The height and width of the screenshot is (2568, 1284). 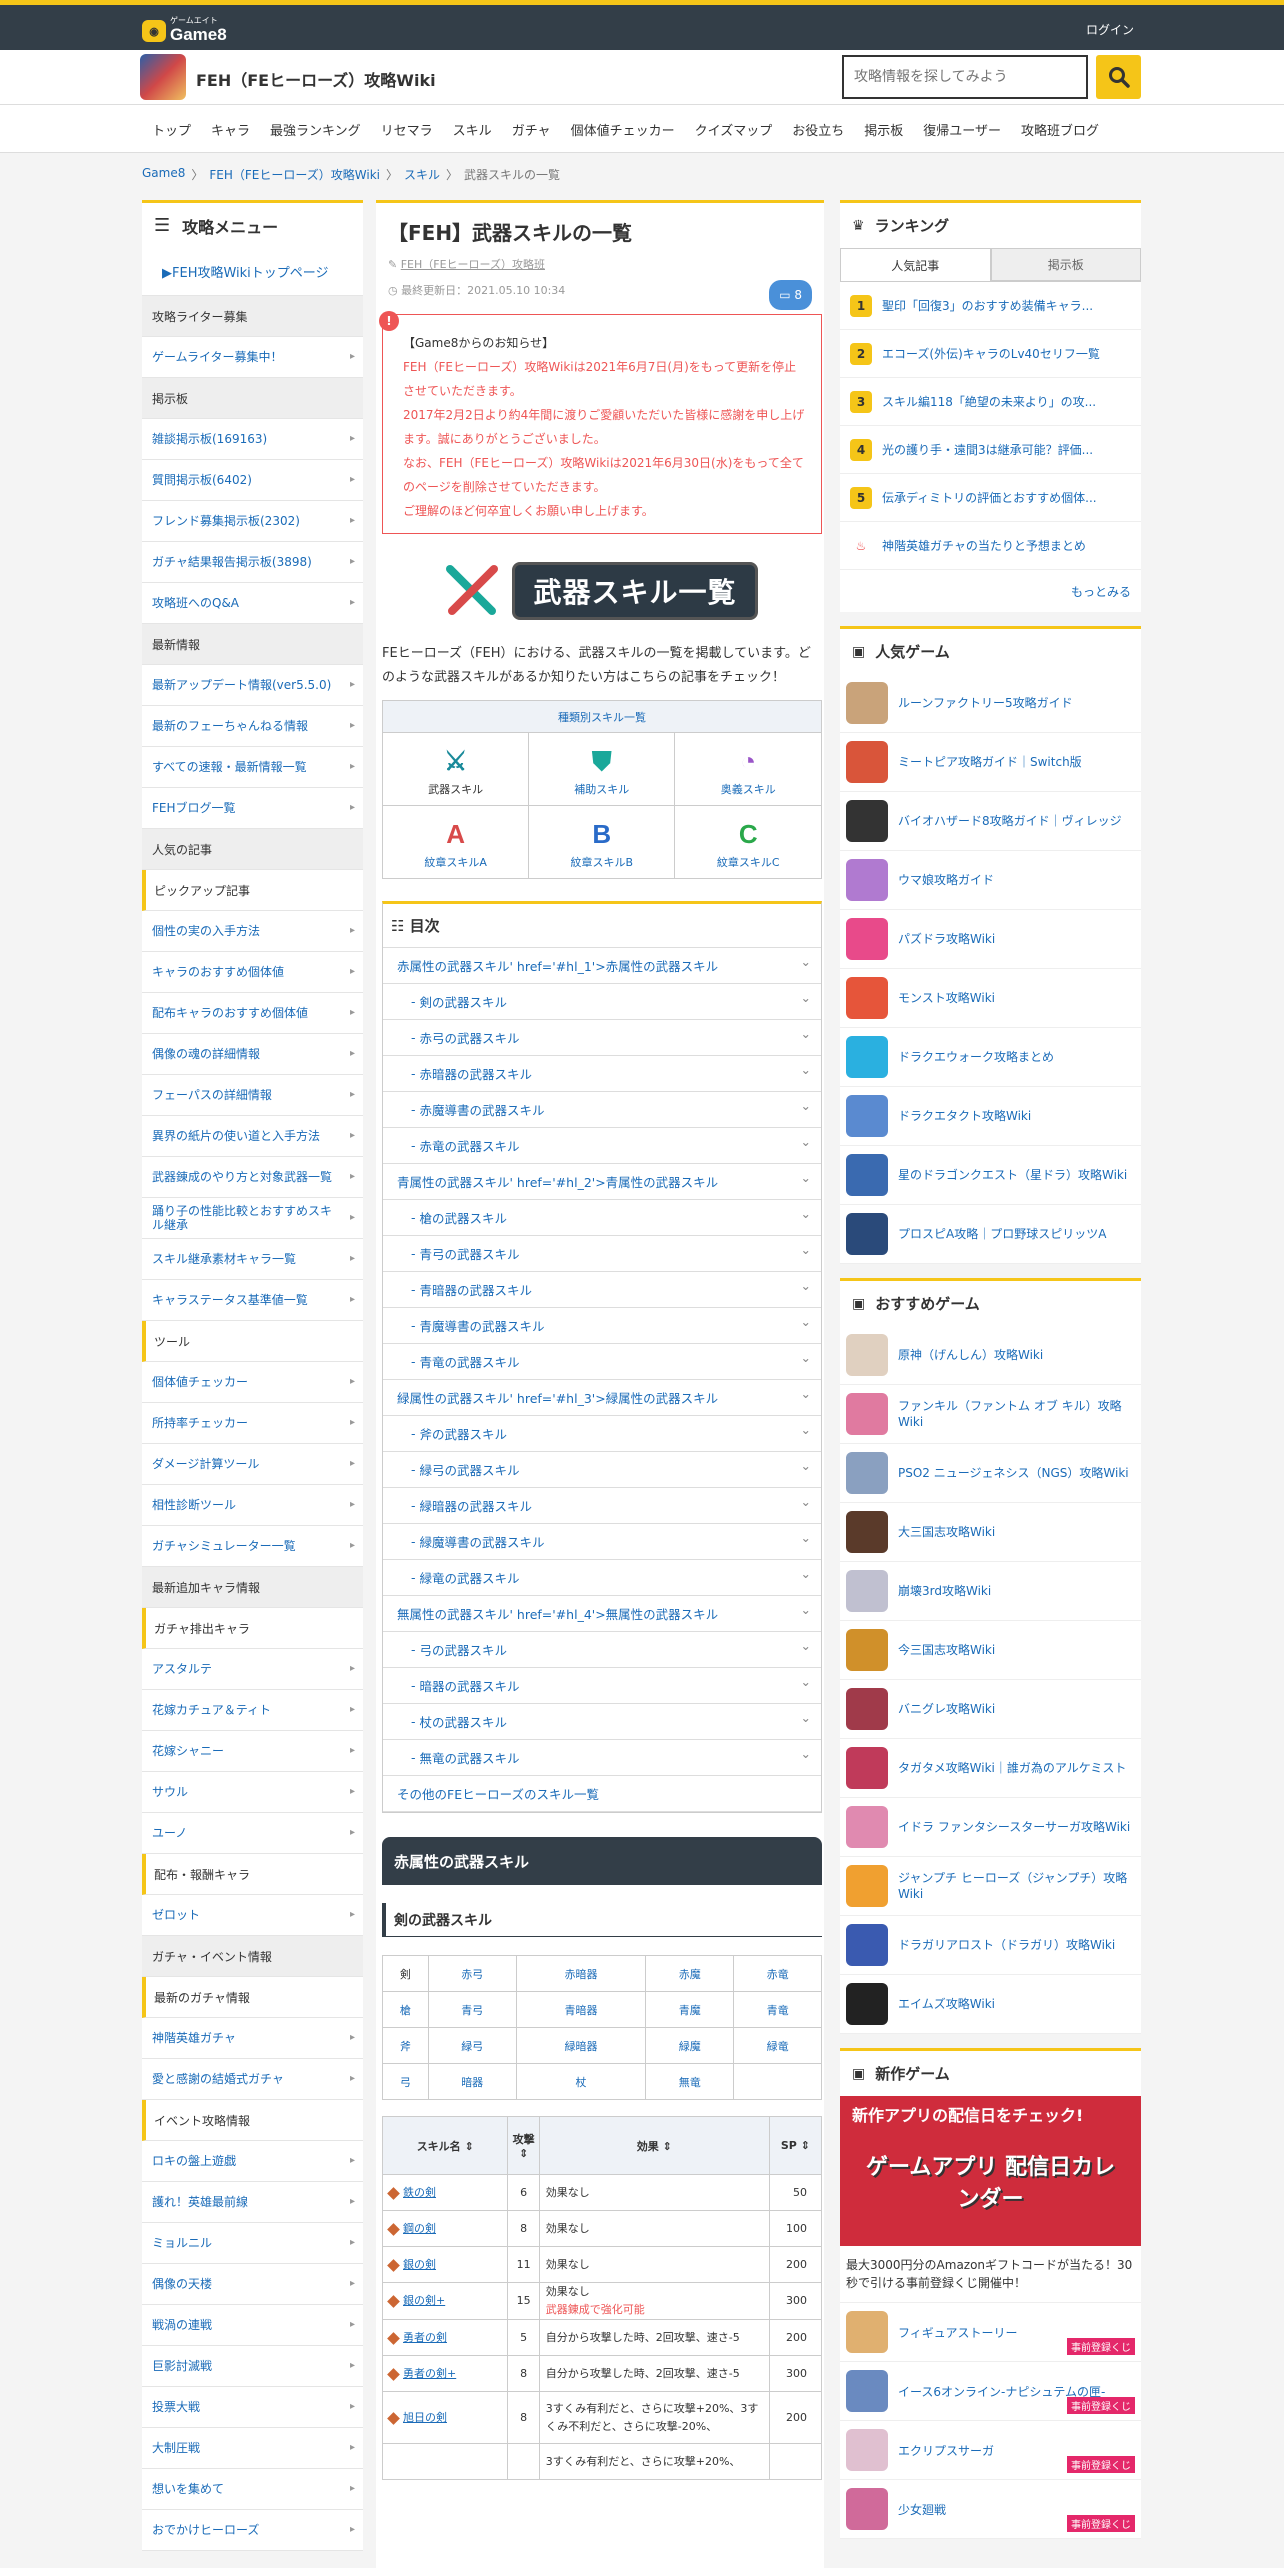 What do you see at coordinates (602, 966) in the screenshot?
I see `toc-item: 赤属性の武器スキル' href='#hl_1'>赤属性の武器スキル` at bounding box center [602, 966].